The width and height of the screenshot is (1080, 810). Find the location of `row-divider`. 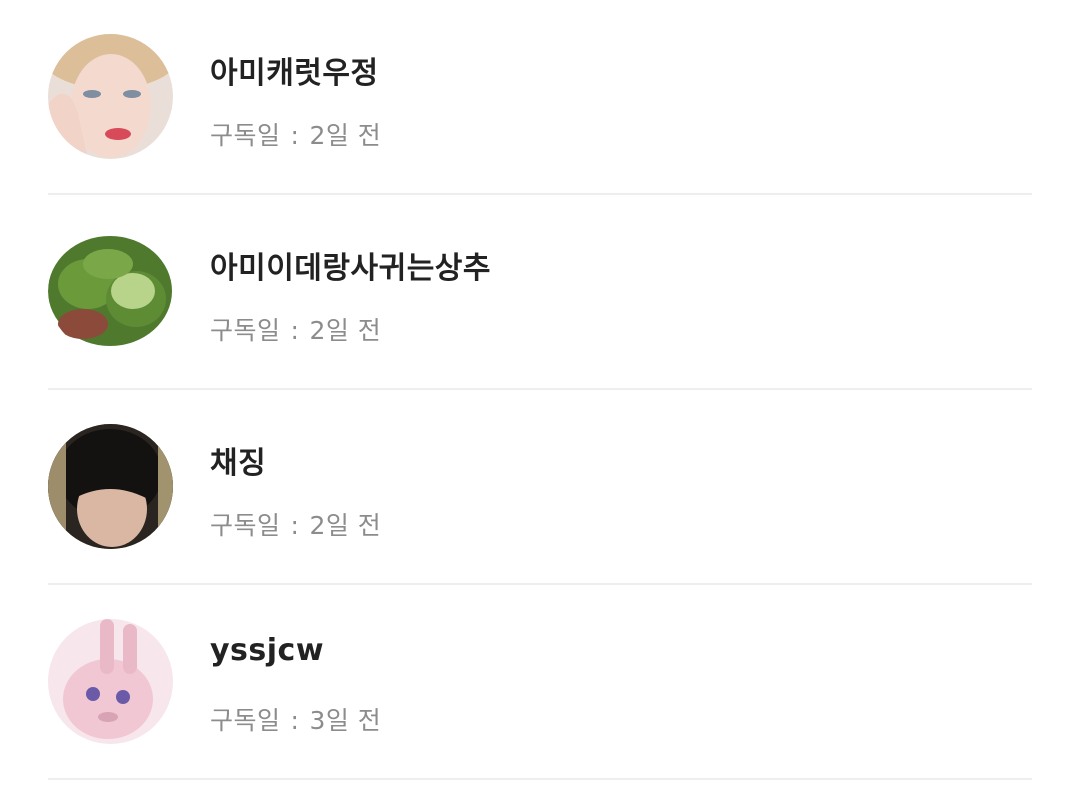

row-divider is located at coordinates (540, 779).